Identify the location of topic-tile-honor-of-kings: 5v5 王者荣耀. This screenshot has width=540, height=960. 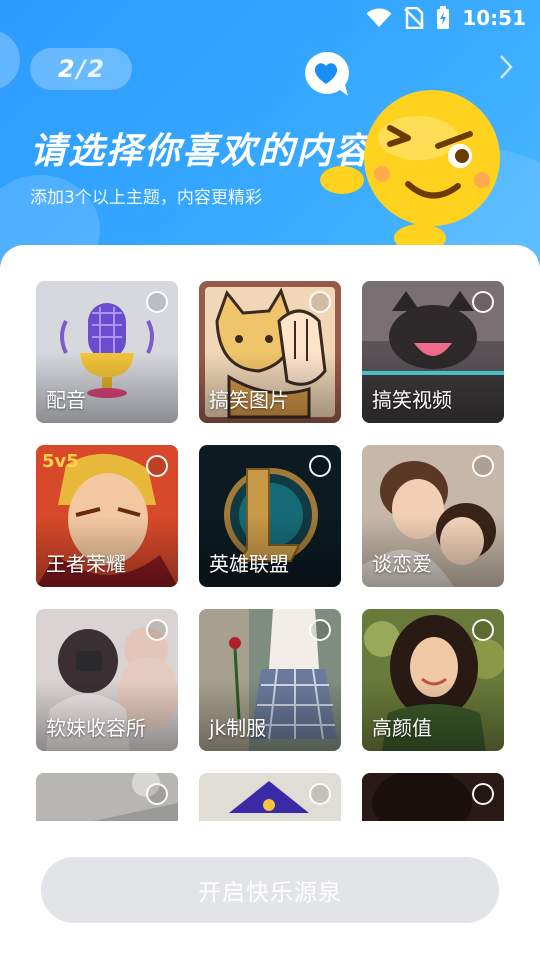
(107, 516).